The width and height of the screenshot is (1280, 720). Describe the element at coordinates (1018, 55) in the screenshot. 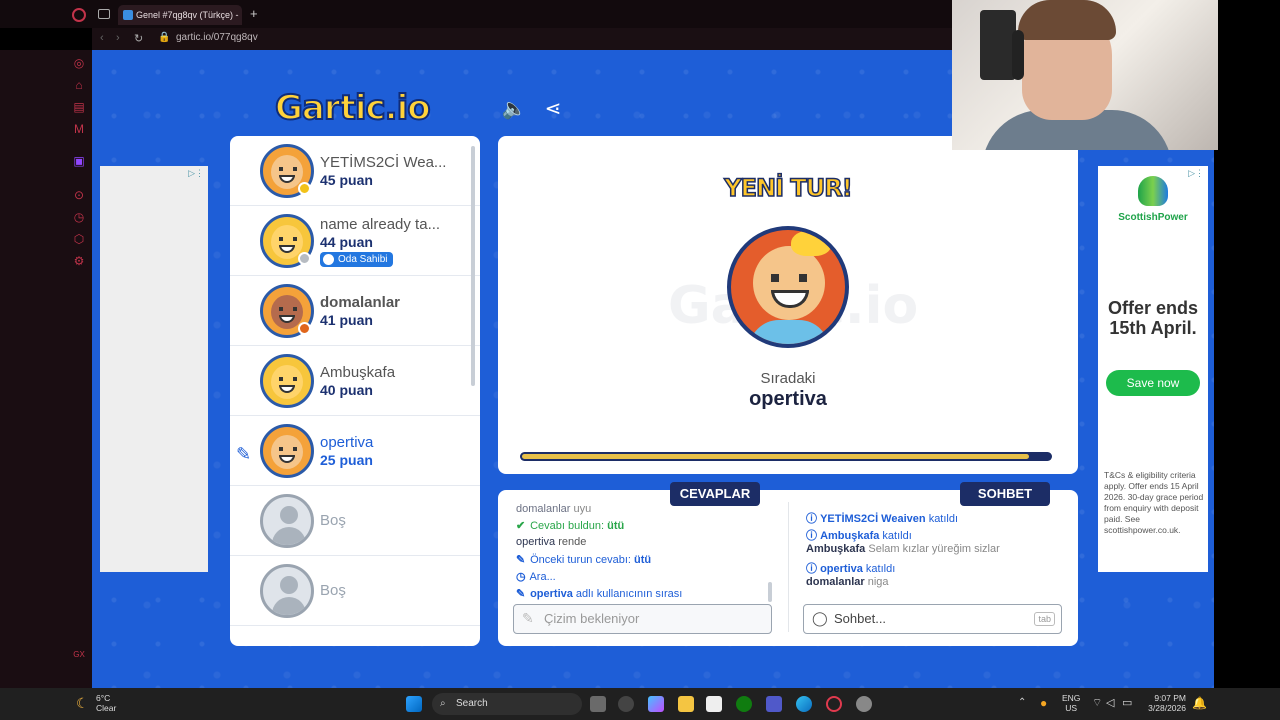

I see `headphones` at that location.